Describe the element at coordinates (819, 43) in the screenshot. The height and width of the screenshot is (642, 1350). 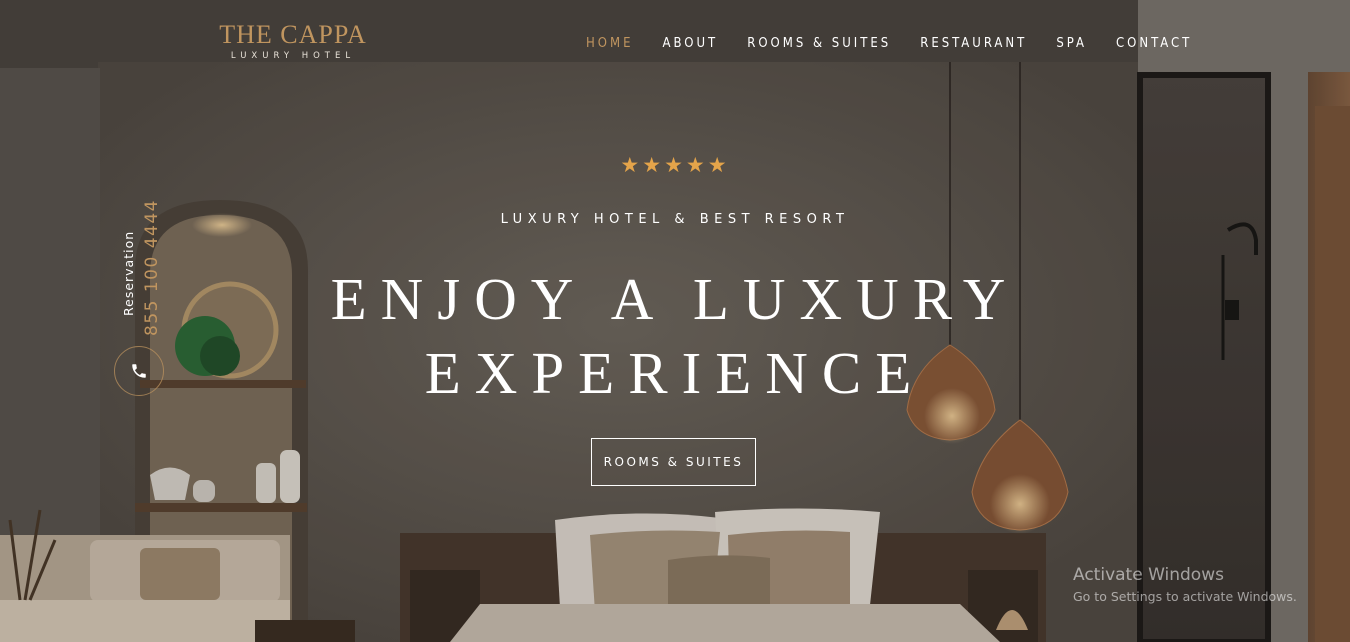
I see `nav-item-rooms-suites: ROOMS & SUITES` at that location.